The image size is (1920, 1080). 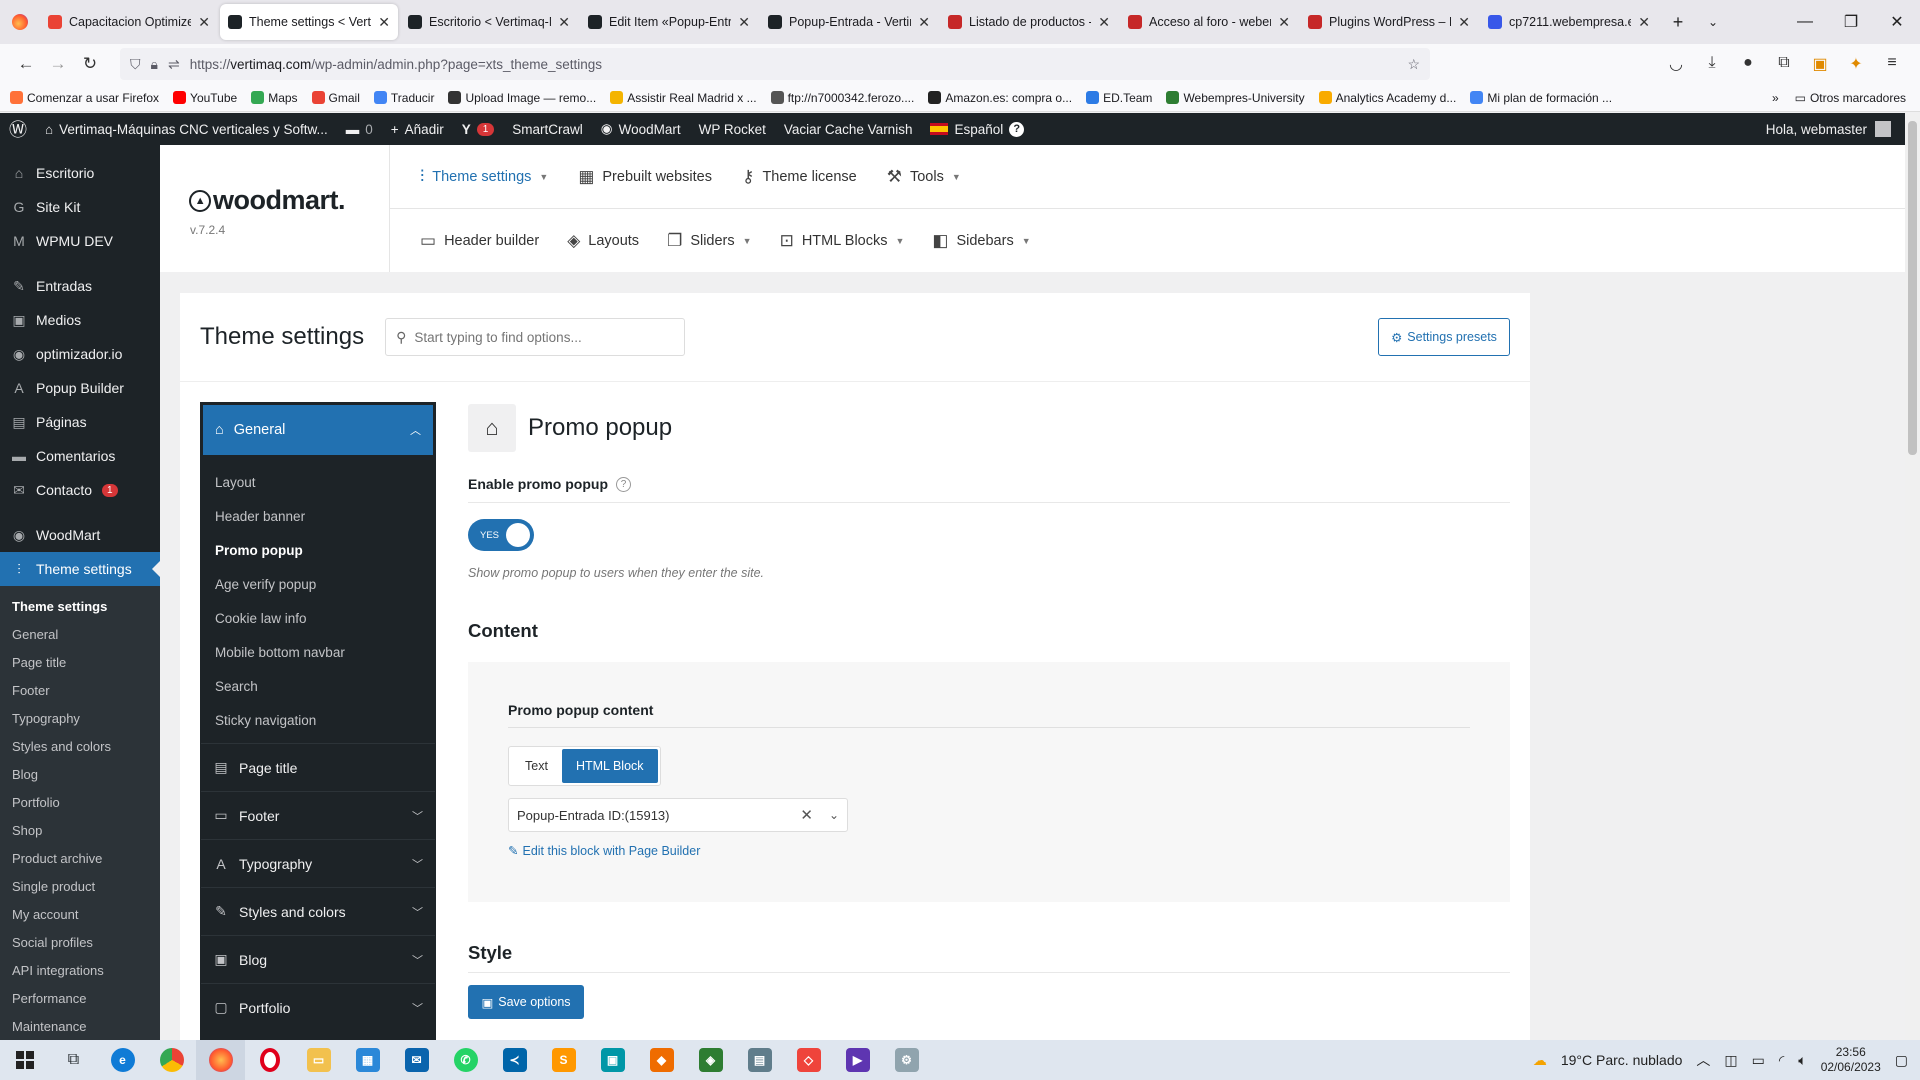 I want to click on restore-icon: ❐, so click(x=1851, y=22).